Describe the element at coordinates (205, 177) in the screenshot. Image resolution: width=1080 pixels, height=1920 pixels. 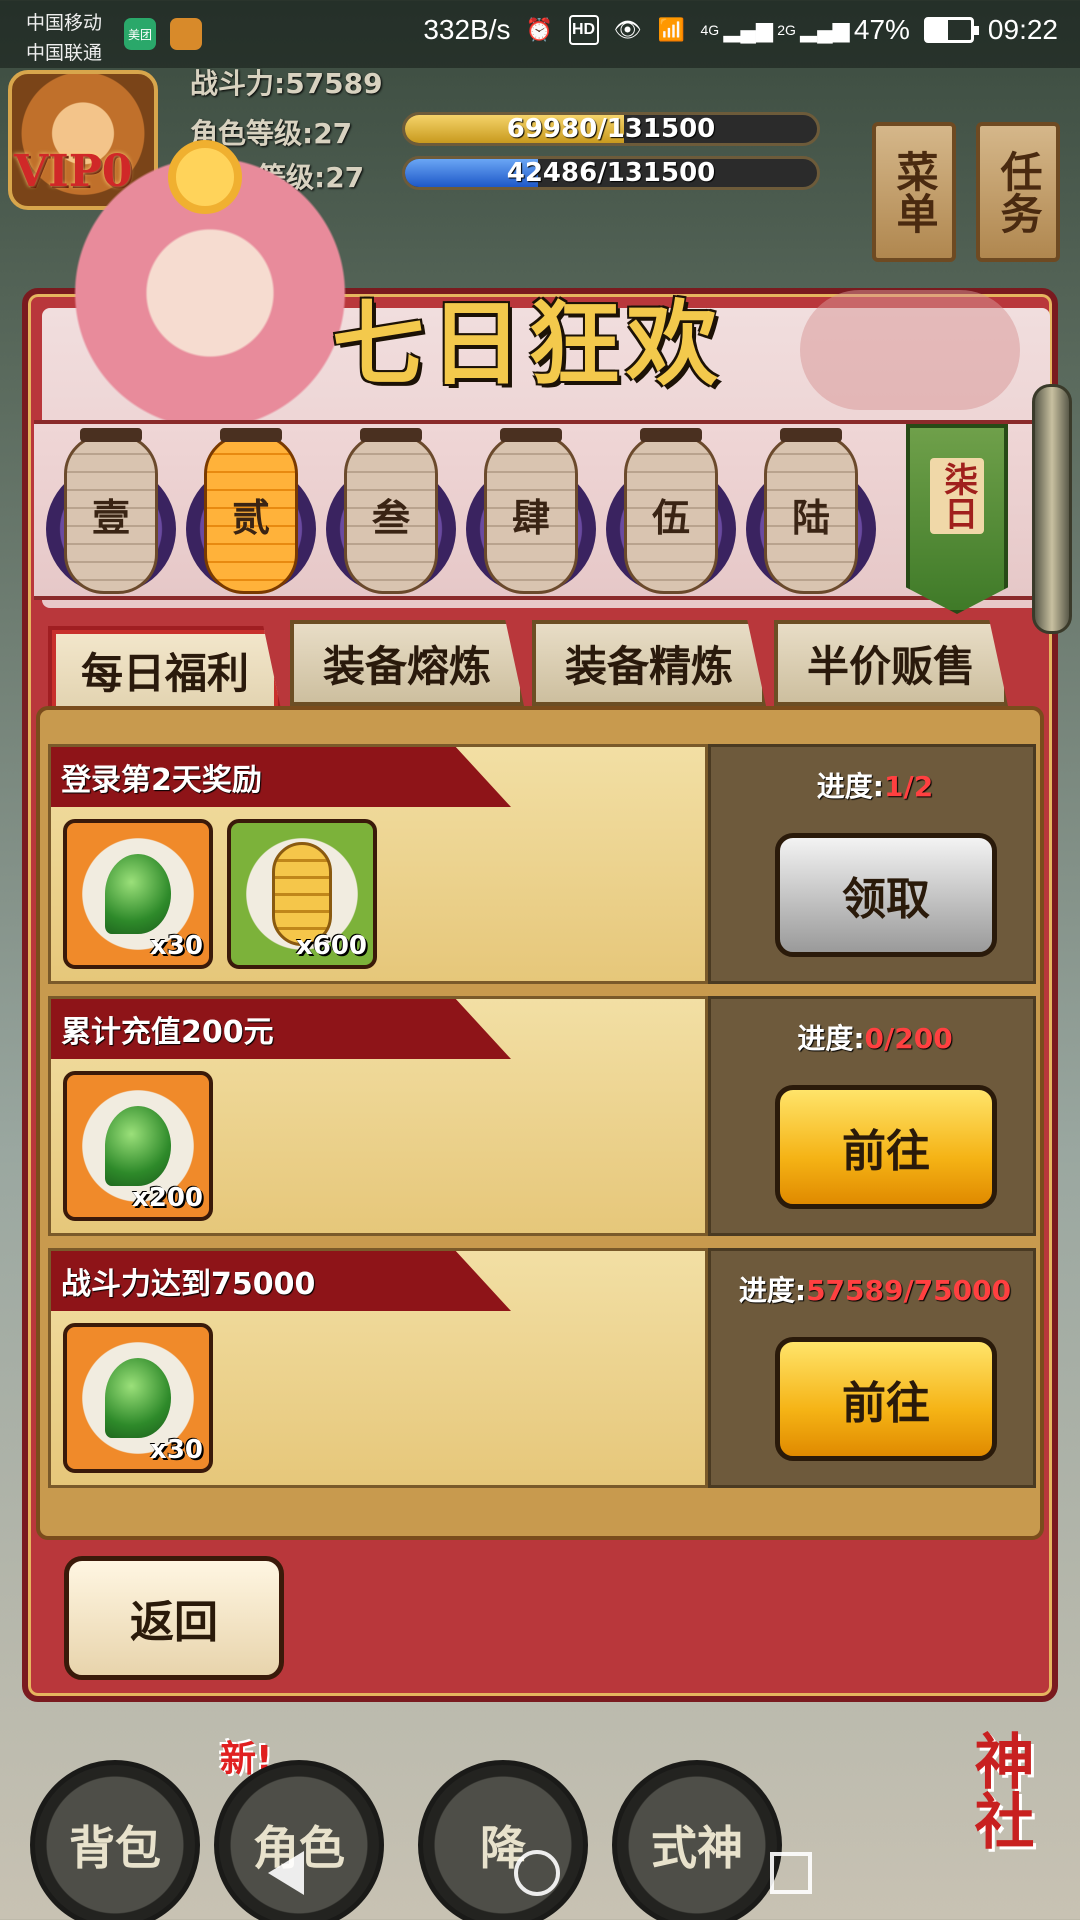
I see `halo-ornament-icon` at that location.